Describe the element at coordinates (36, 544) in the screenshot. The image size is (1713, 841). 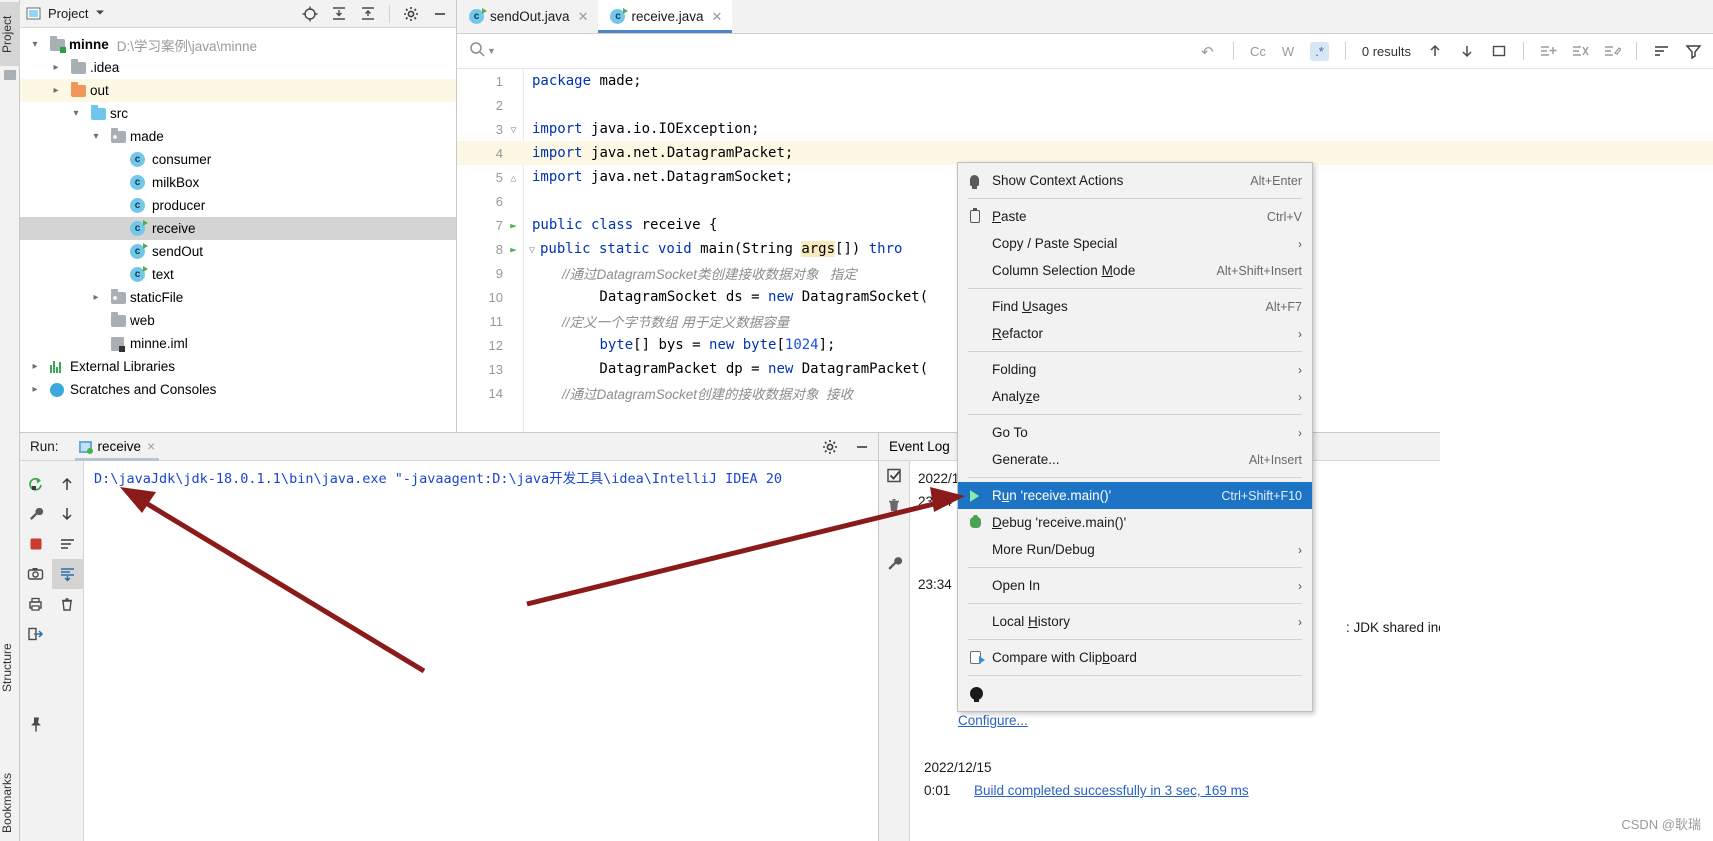
I see `stop-icon` at that location.